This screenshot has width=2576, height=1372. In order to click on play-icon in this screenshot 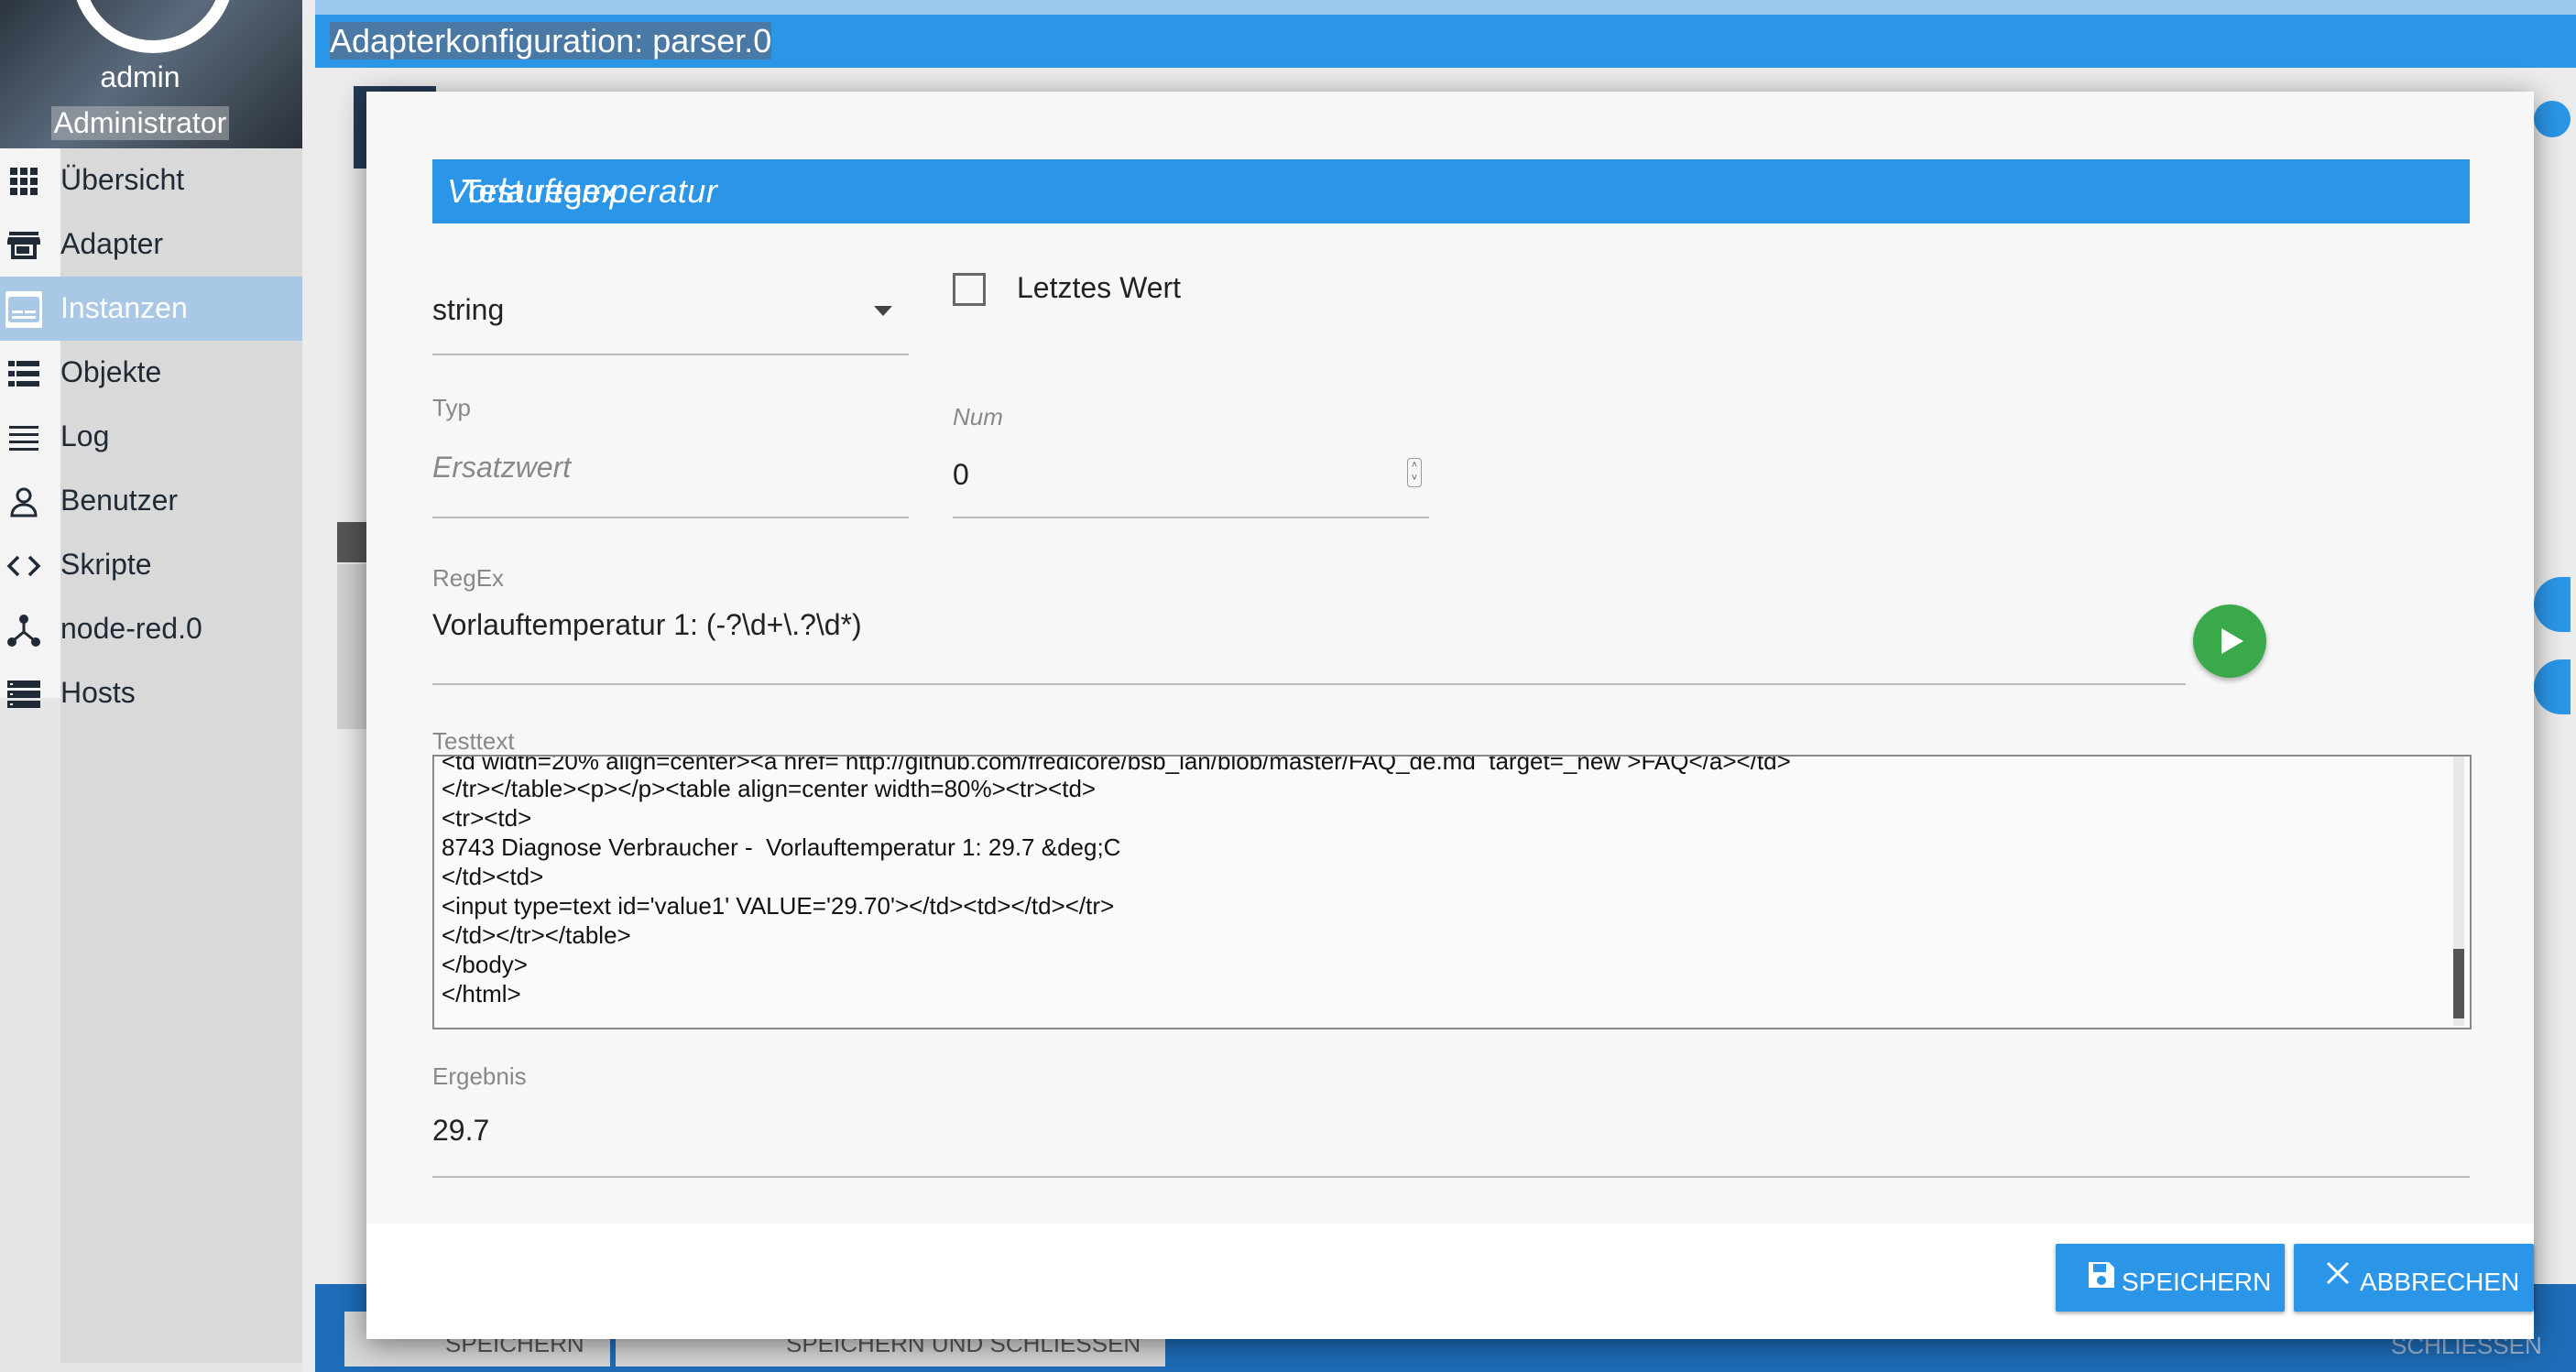, I will do `click(2232, 641)`.